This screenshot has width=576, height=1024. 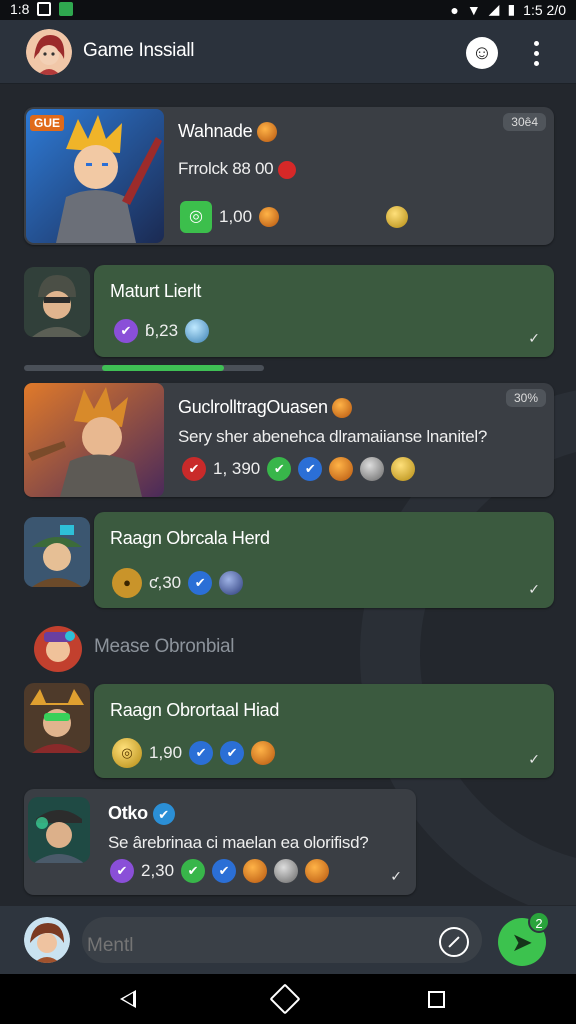 What do you see at coordinates (158, 870) in the screenshot?
I see `message-value: 2,30` at bounding box center [158, 870].